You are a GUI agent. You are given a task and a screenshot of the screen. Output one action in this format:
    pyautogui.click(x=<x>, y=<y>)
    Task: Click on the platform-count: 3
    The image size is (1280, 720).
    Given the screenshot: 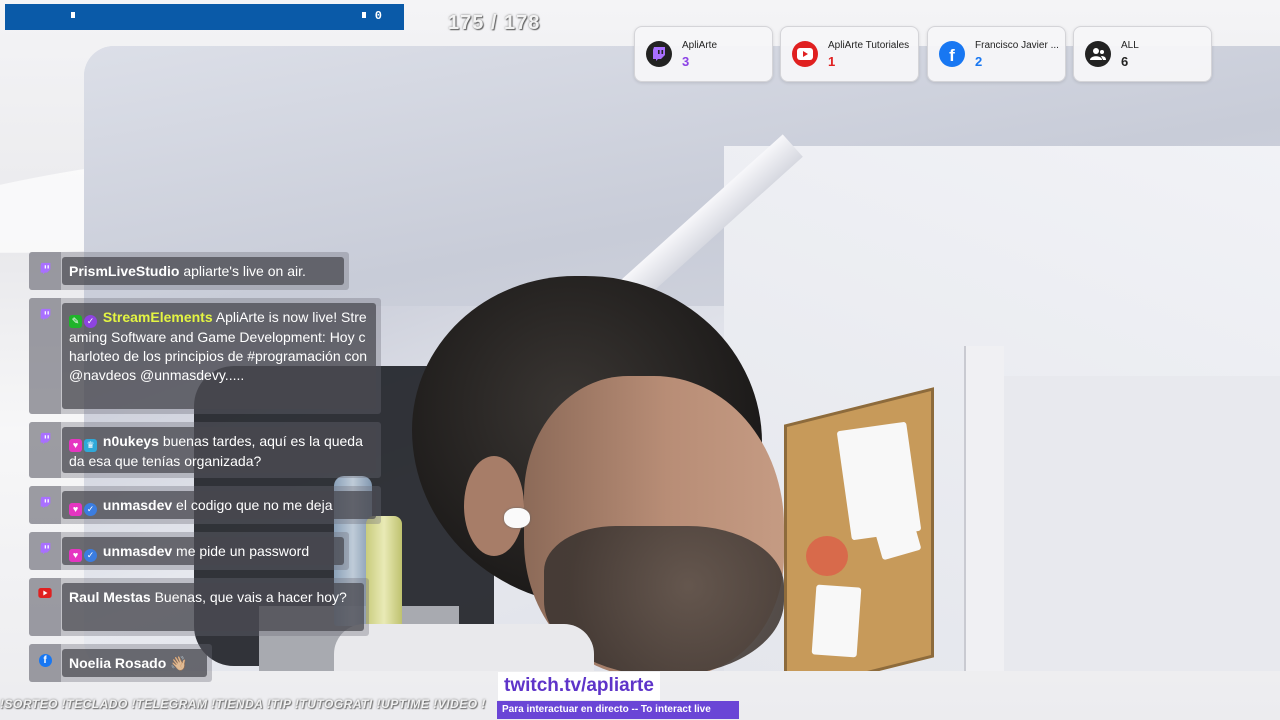 What is the action you would take?
    pyautogui.click(x=686, y=61)
    